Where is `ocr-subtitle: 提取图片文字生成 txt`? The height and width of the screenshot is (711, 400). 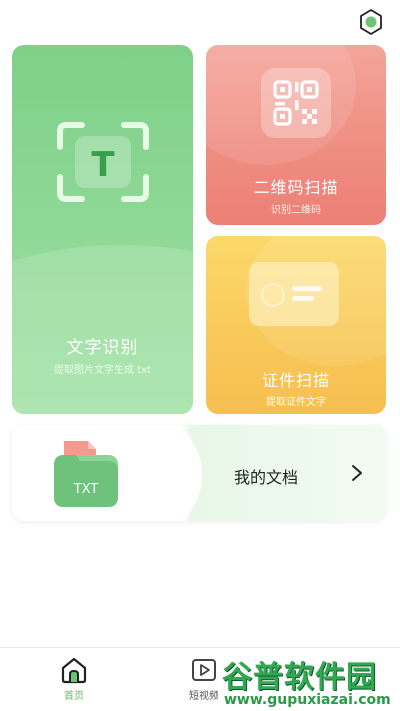 ocr-subtitle: 提取图片文字生成 txt is located at coordinates (102, 370).